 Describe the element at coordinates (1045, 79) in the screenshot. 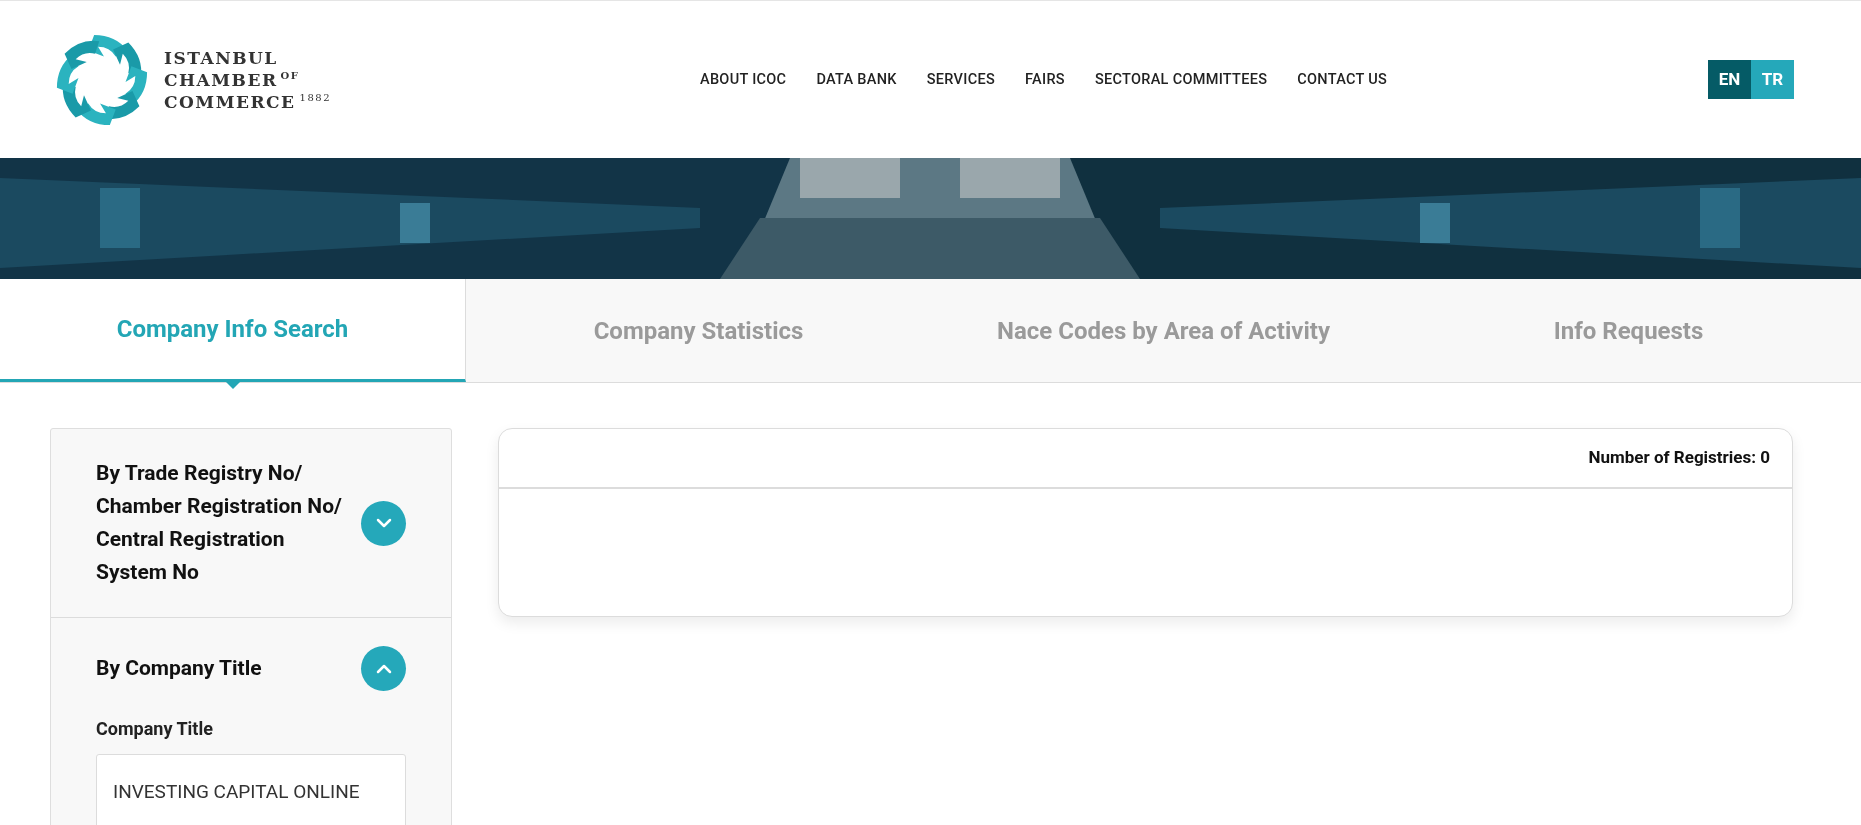

I see `nav-link: FAIRS` at that location.